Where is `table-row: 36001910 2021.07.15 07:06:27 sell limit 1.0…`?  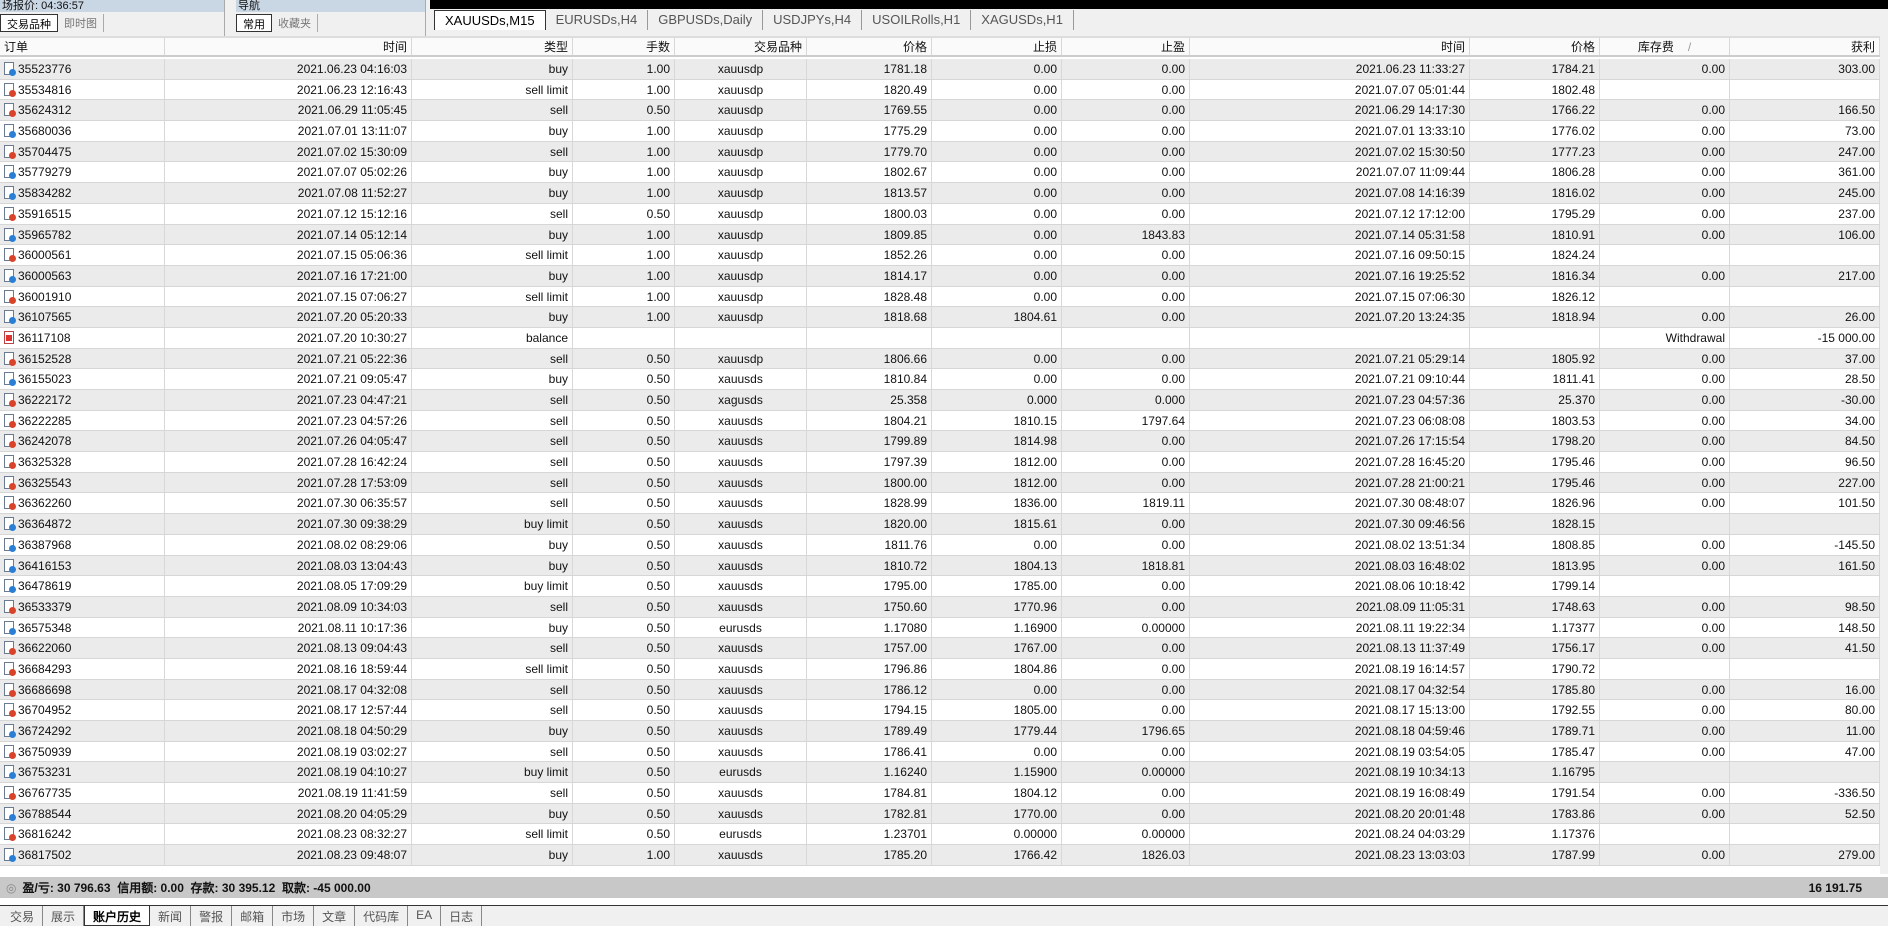 table-row: 36001910 2021.07.15 07:06:27 sell limit 1.0… is located at coordinates (940, 297).